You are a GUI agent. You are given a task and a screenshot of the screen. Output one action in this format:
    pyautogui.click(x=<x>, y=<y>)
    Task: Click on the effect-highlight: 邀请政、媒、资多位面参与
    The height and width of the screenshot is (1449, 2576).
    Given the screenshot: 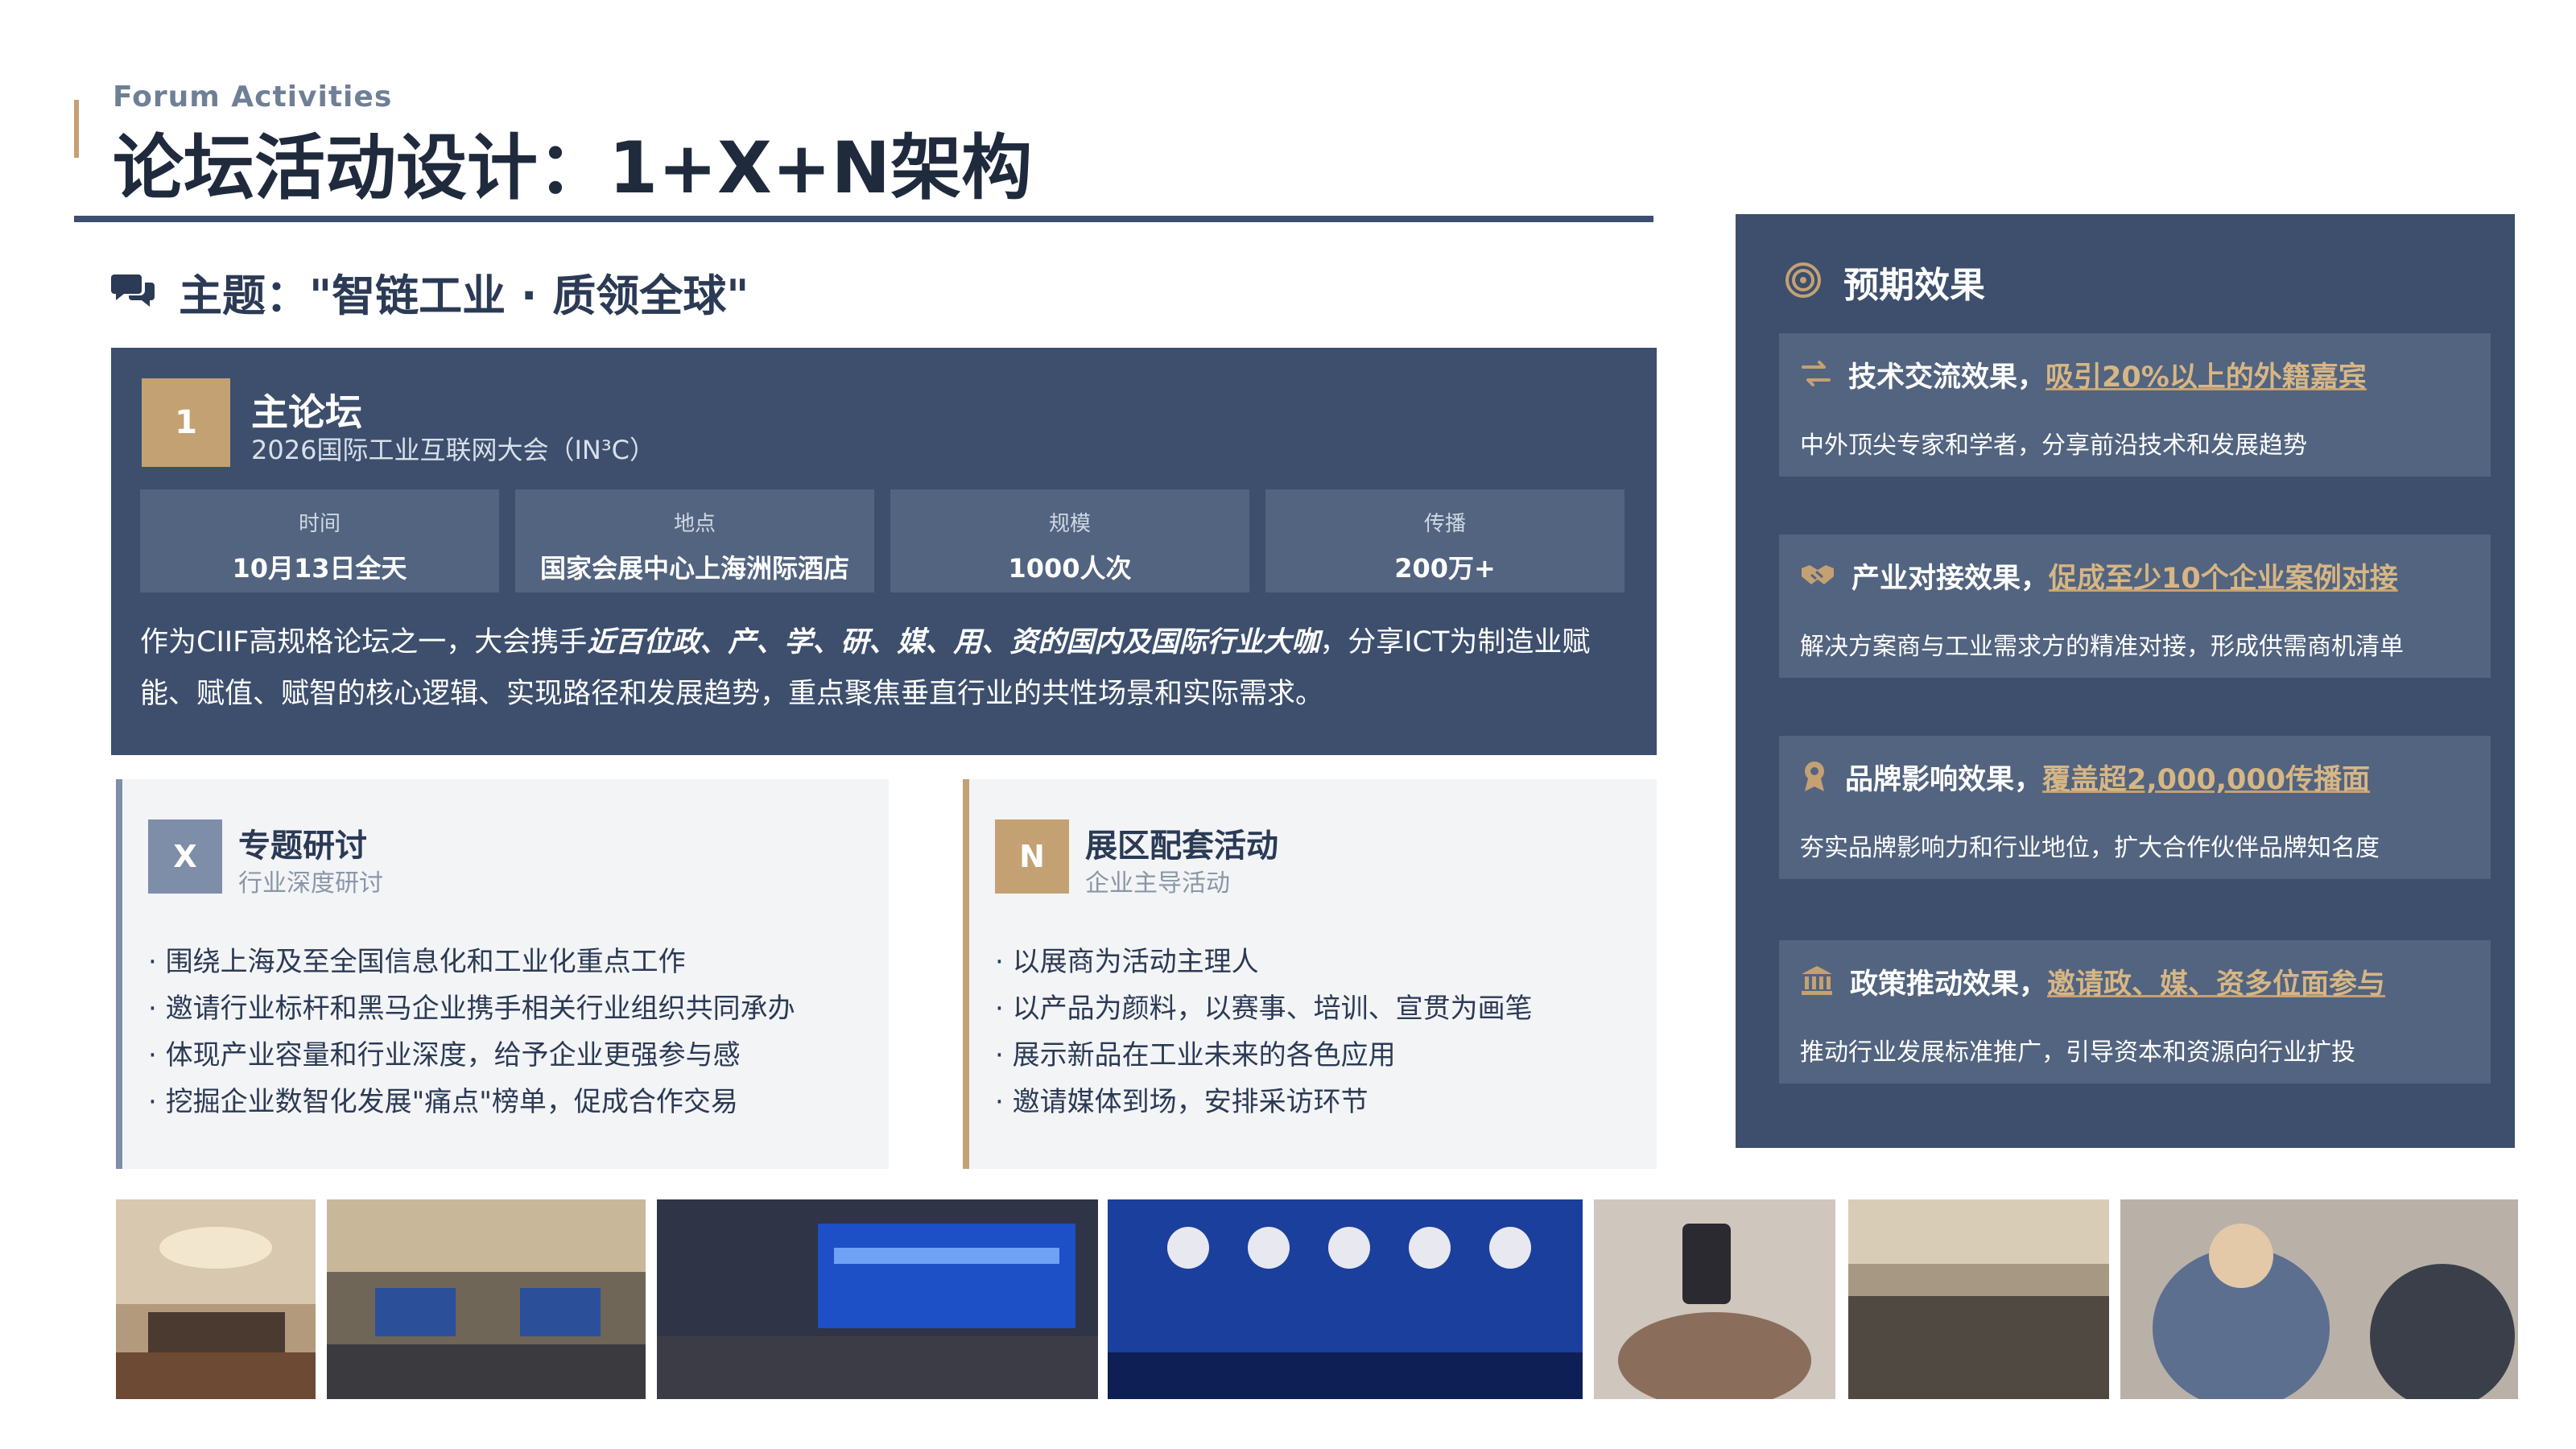 What is the action you would take?
    pyautogui.click(x=2216, y=984)
    